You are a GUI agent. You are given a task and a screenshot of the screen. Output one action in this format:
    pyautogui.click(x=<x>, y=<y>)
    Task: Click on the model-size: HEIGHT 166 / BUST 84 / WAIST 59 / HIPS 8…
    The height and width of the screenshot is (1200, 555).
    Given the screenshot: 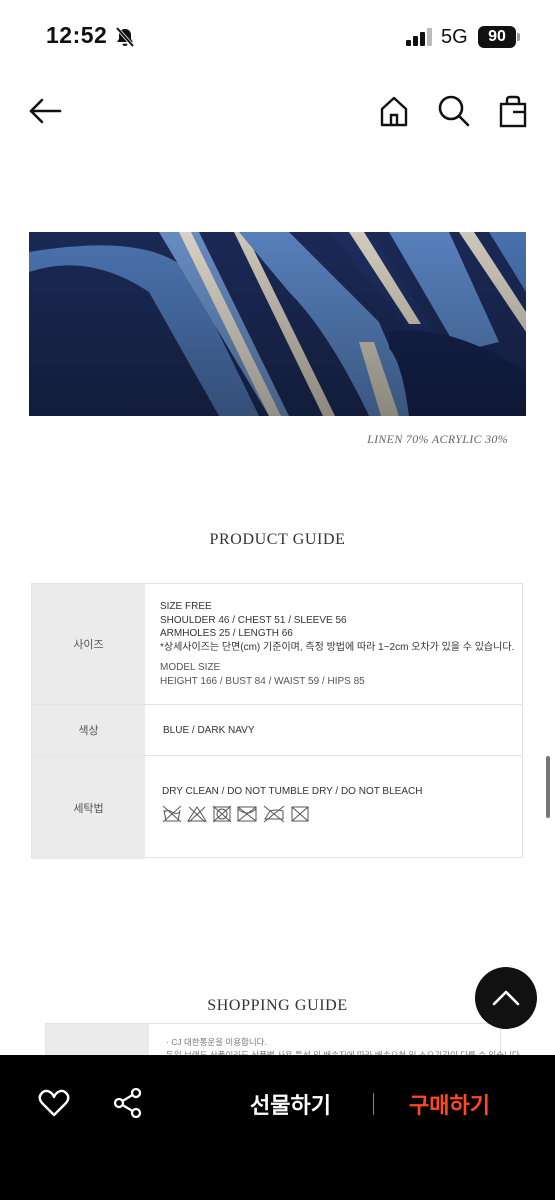 What is the action you would take?
    pyautogui.click(x=262, y=681)
    